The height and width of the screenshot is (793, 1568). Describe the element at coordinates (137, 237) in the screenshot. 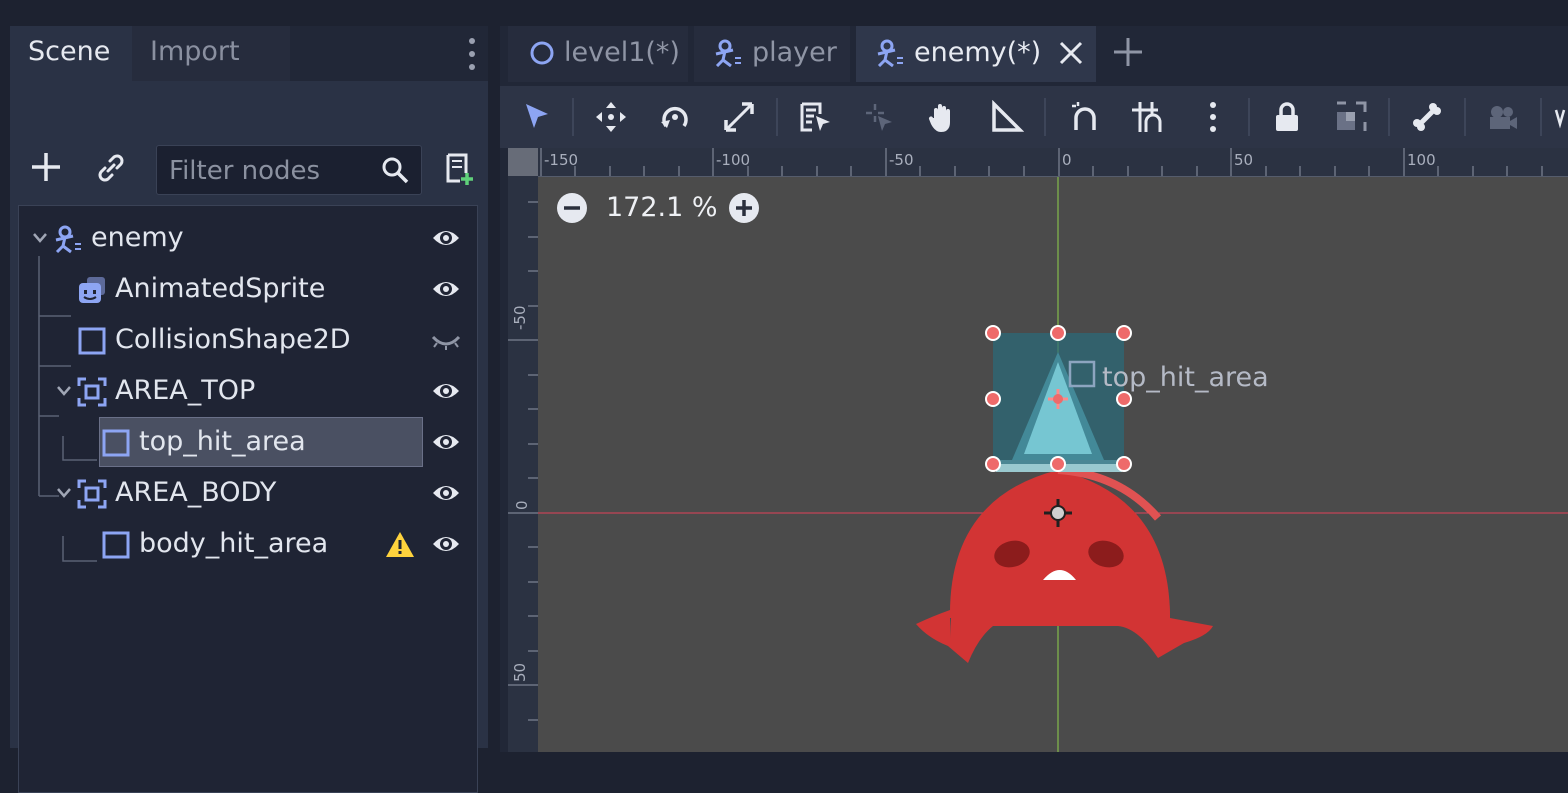

I see `node-label: enemy` at that location.